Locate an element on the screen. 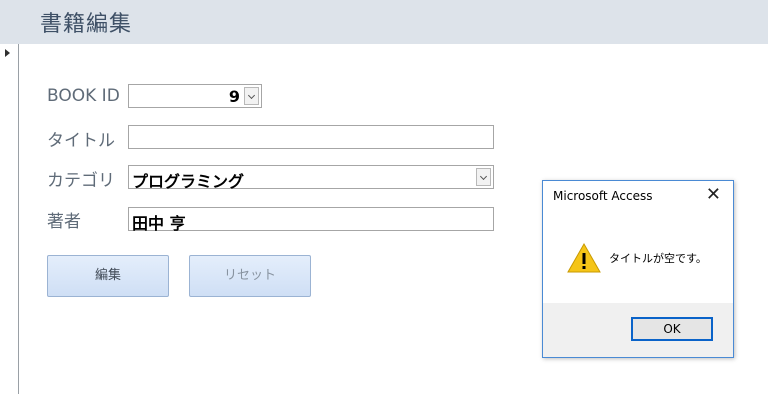 The height and width of the screenshot is (394, 768). author-value: 田中 亨 is located at coordinates (159, 223).